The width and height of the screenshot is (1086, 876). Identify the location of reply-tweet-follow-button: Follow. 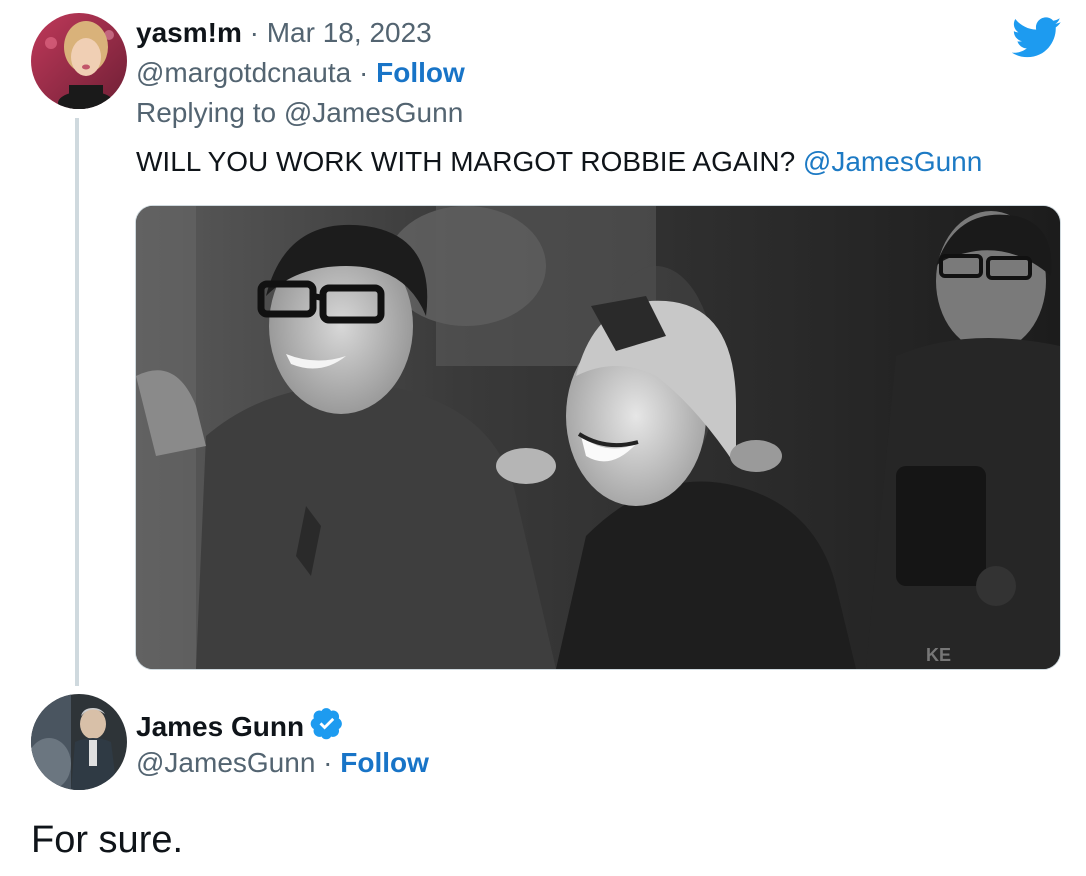
(384, 762).